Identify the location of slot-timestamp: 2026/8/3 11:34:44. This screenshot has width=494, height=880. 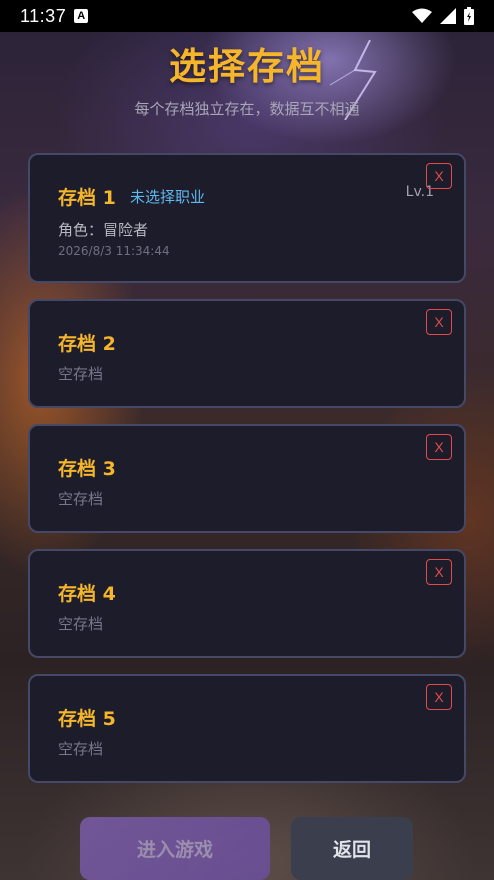
(114, 251).